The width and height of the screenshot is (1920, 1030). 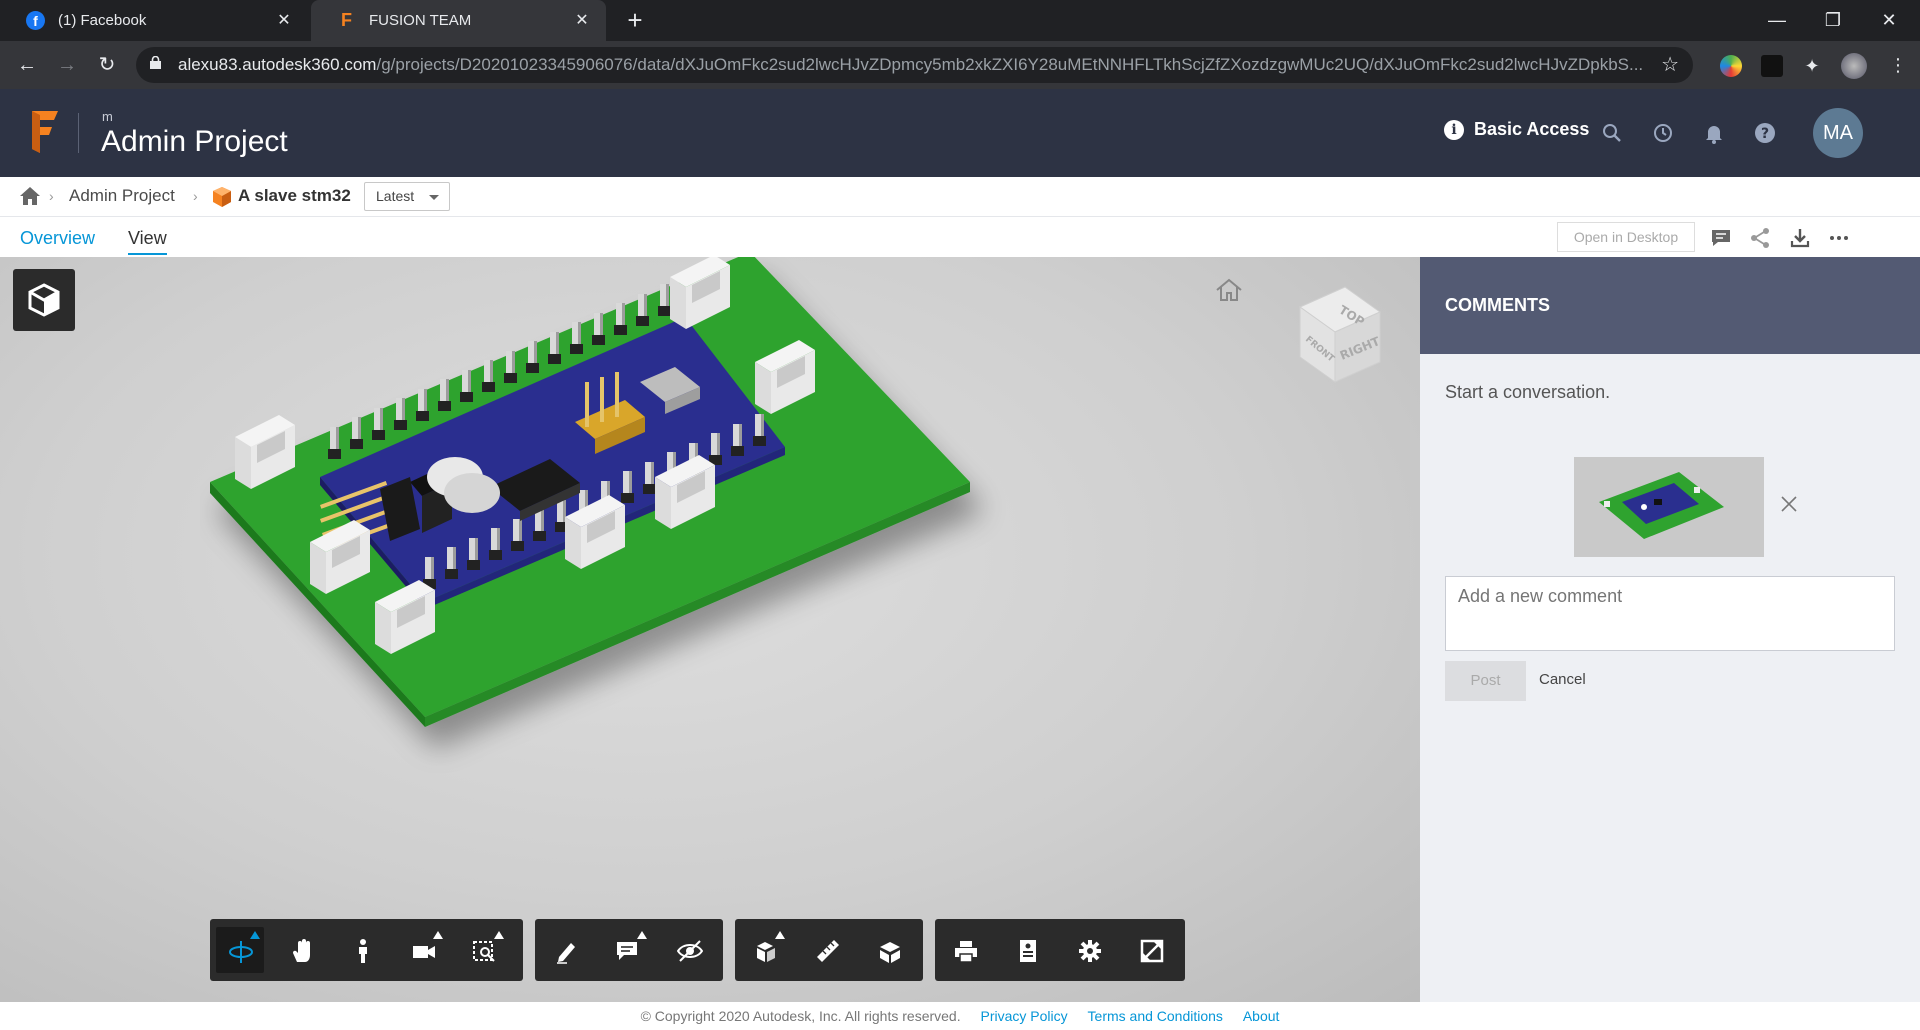 I want to click on terms-link: Terms and Conditions, so click(x=1155, y=1016).